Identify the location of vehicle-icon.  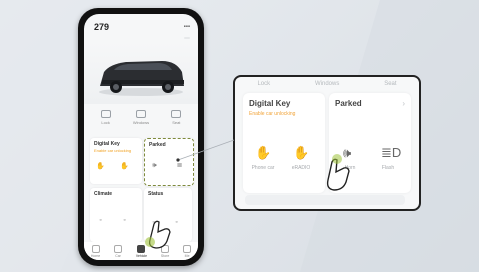
(141, 248).